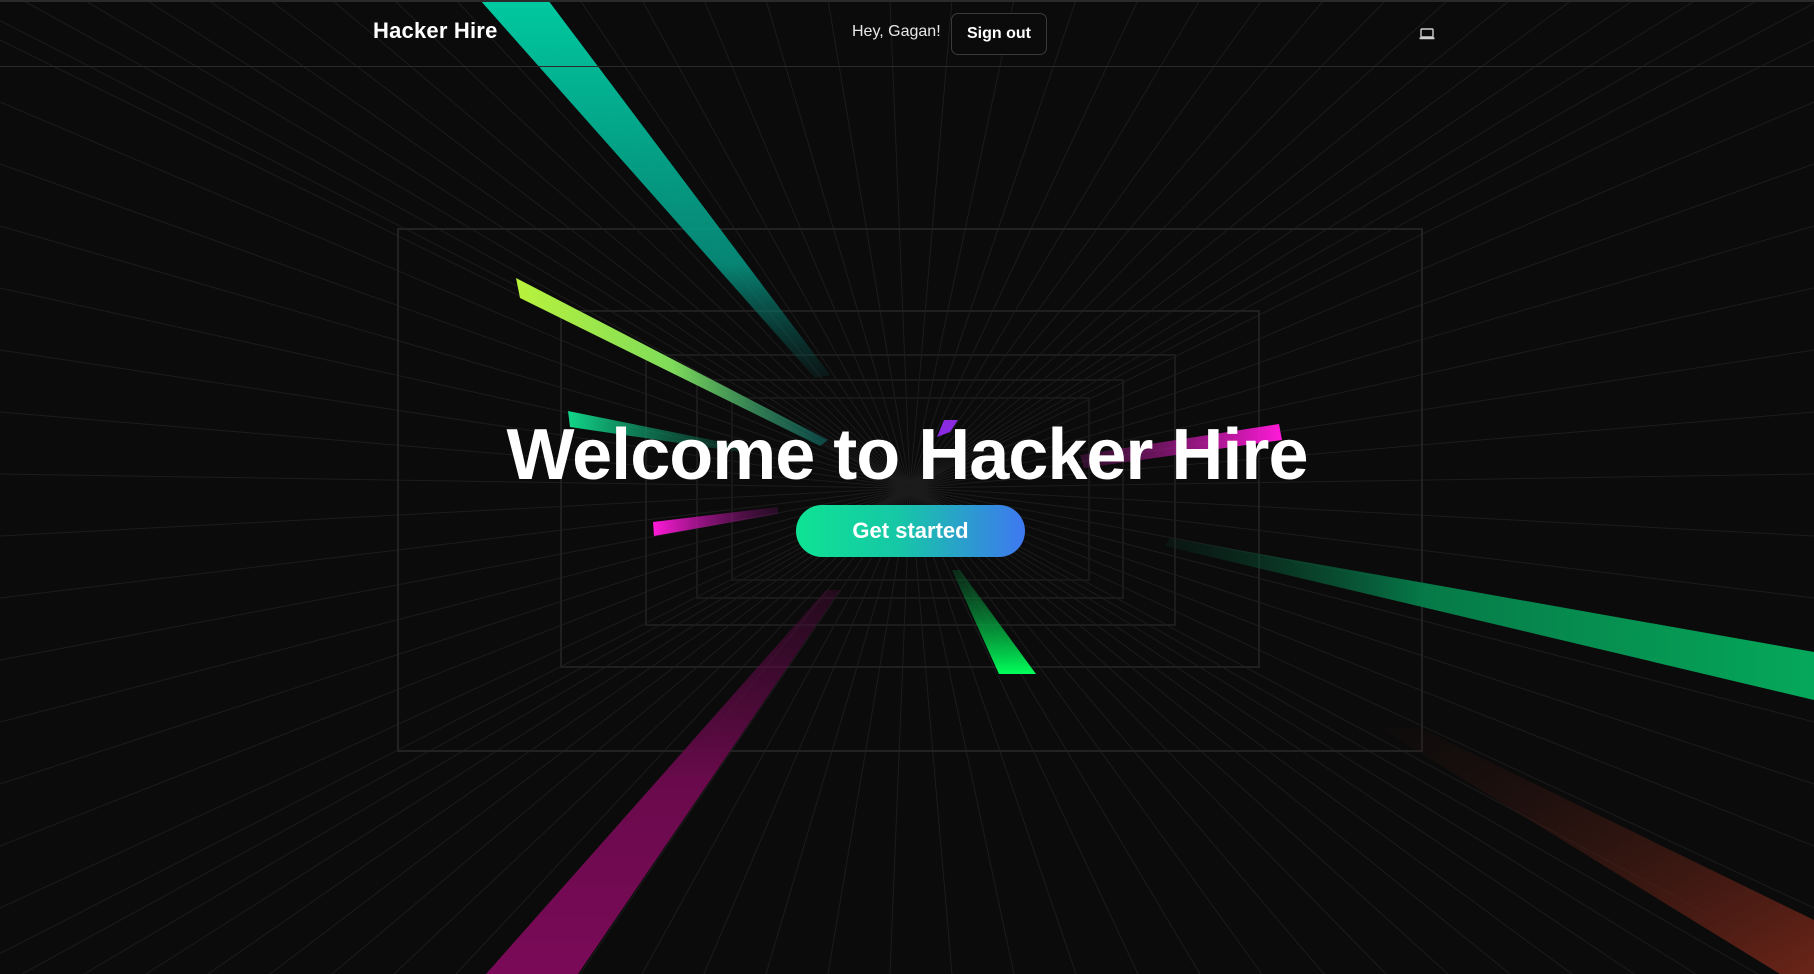 The image size is (1814, 974). What do you see at coordinates (435, 31) in the screenshot?
I see `brand-logo: Hacker Hire` at bounding box center [435, 31].